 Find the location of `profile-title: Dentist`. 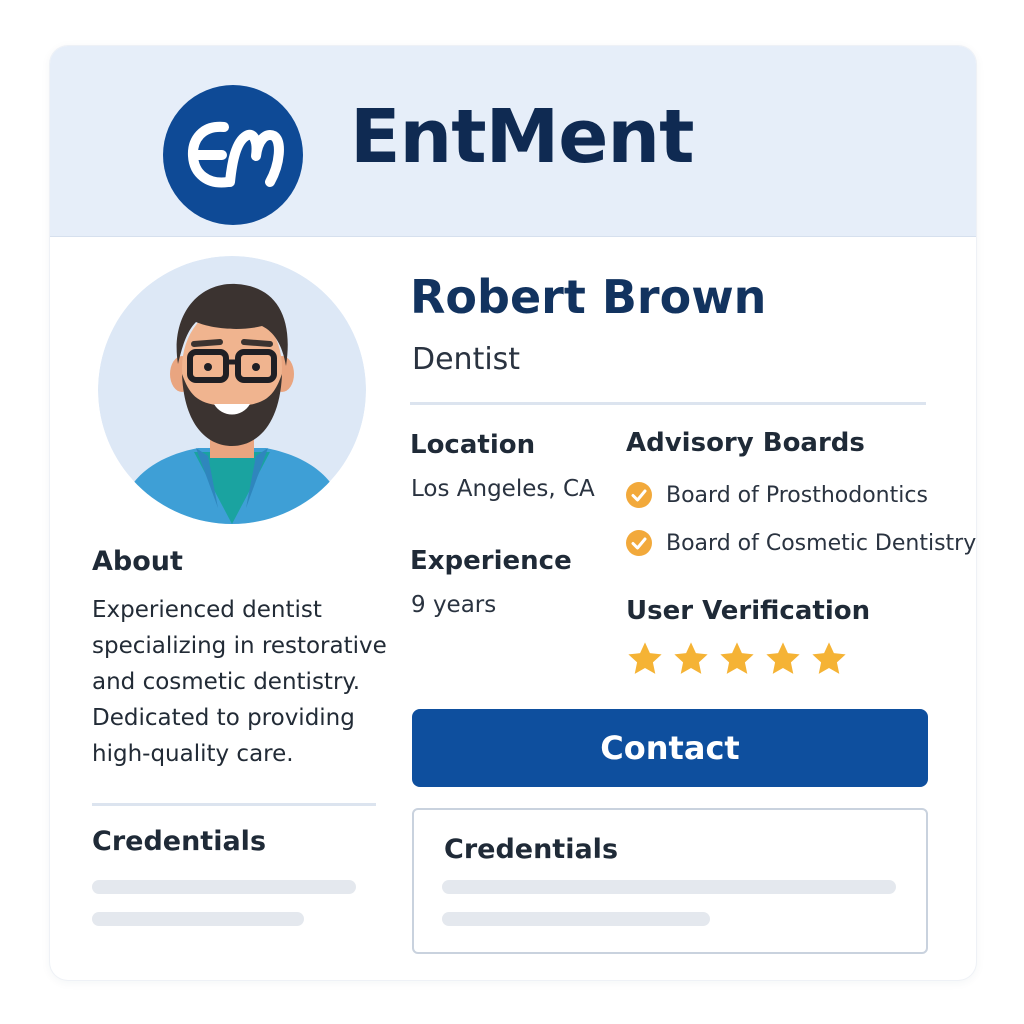

profile-title: Dentist is located at coordinates (466, 359).